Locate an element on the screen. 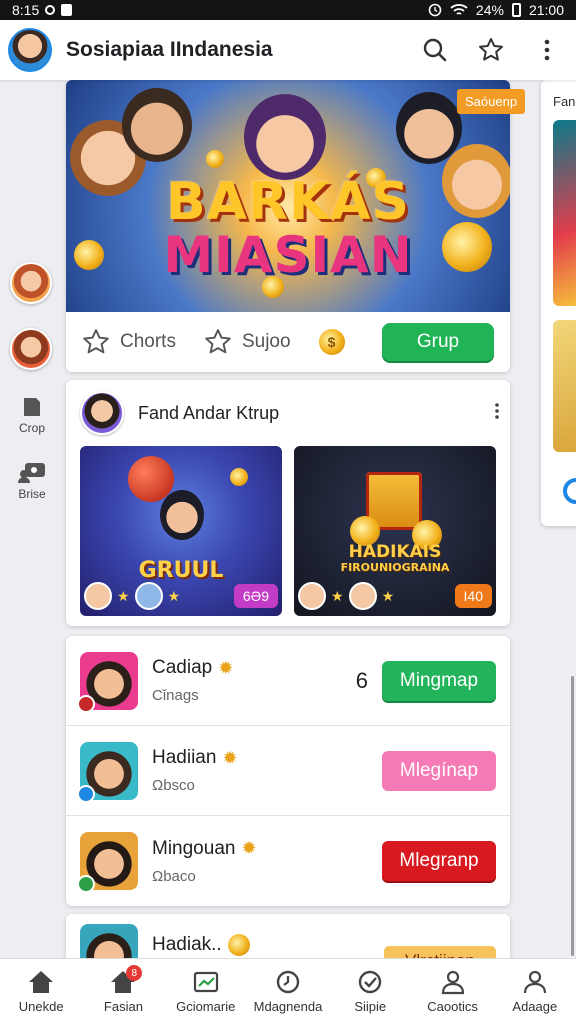 This screenshot has height=1024, width=576. list-item: Mingouan ✹ Ωbaco Mlegranp is located at coordinates (288, 861).